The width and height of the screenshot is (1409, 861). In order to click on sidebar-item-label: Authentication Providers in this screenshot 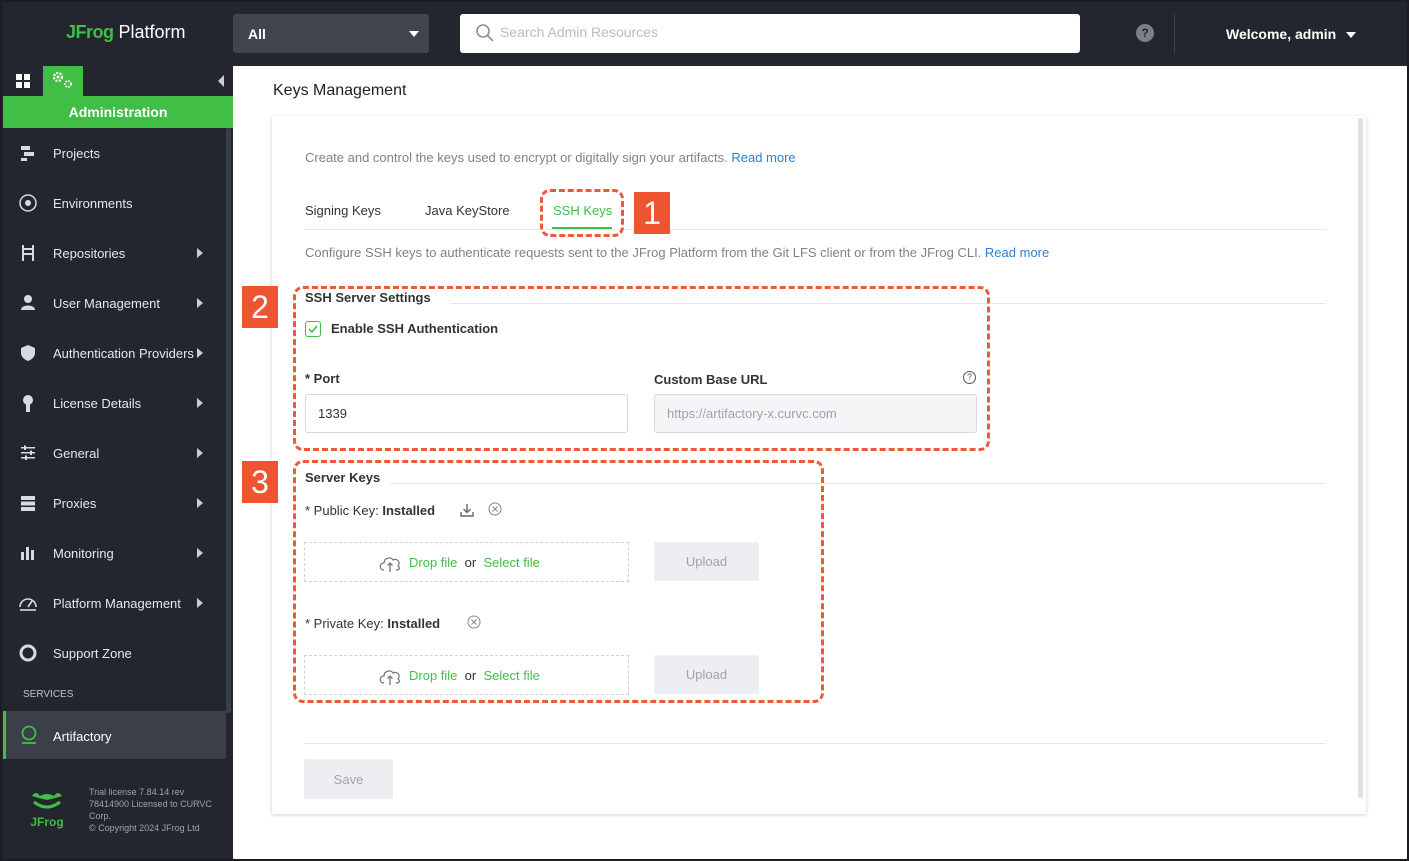, I will do `click(123, 353)`.